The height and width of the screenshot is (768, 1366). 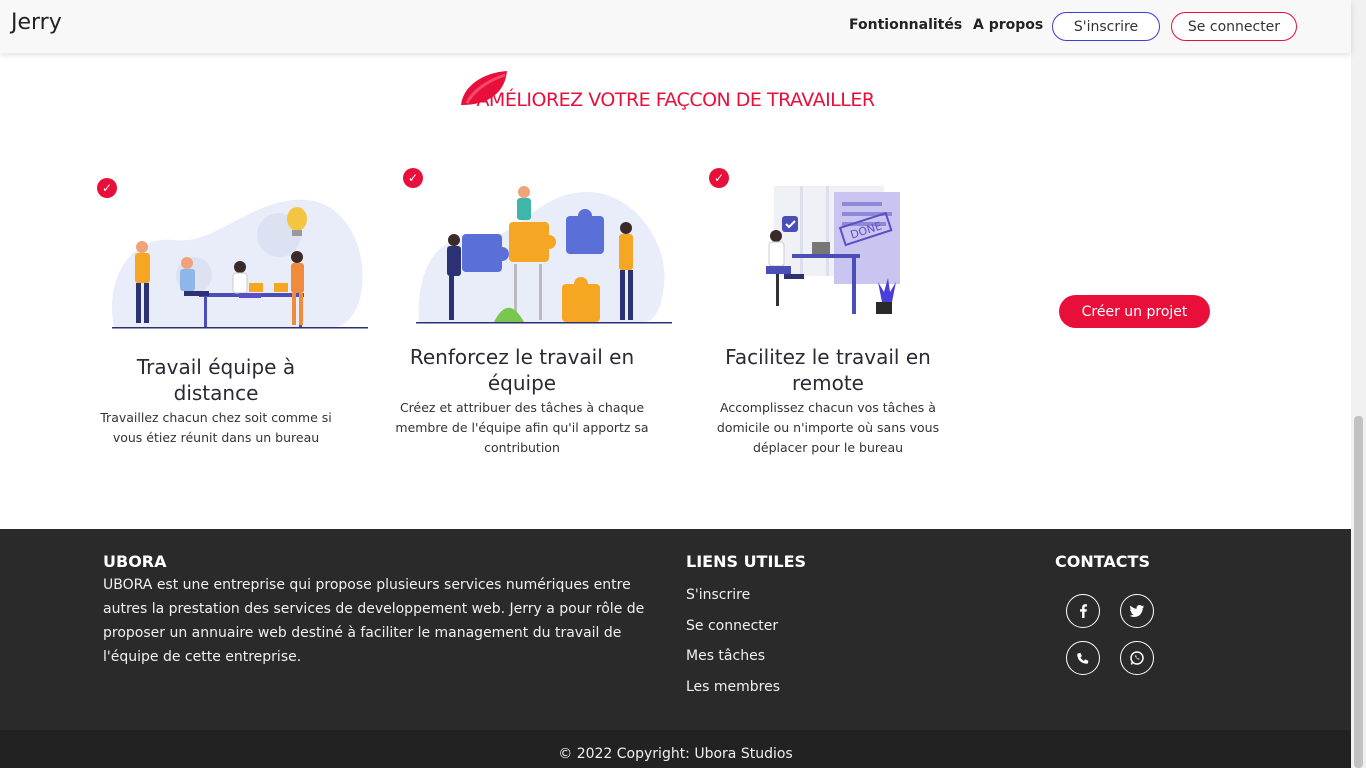 I want to click on create-project-button: Créer un projet, so click(x=1134, y=311).